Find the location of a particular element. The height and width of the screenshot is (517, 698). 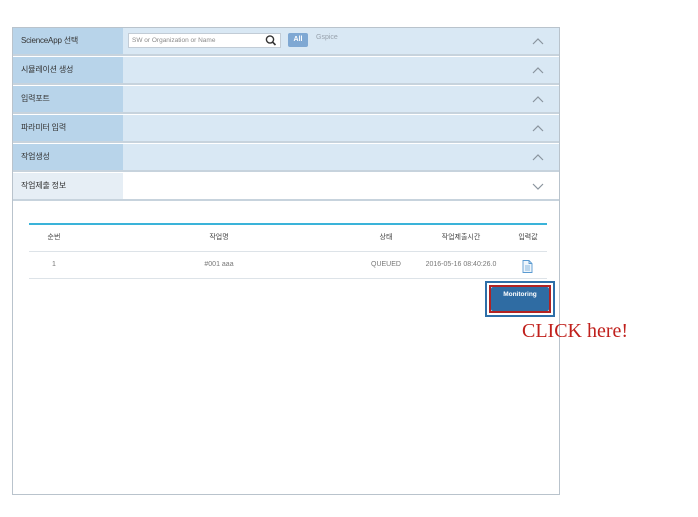

accordion-simulation-create: 시뮬레이션 생성 is located at coordinates (286, 71).